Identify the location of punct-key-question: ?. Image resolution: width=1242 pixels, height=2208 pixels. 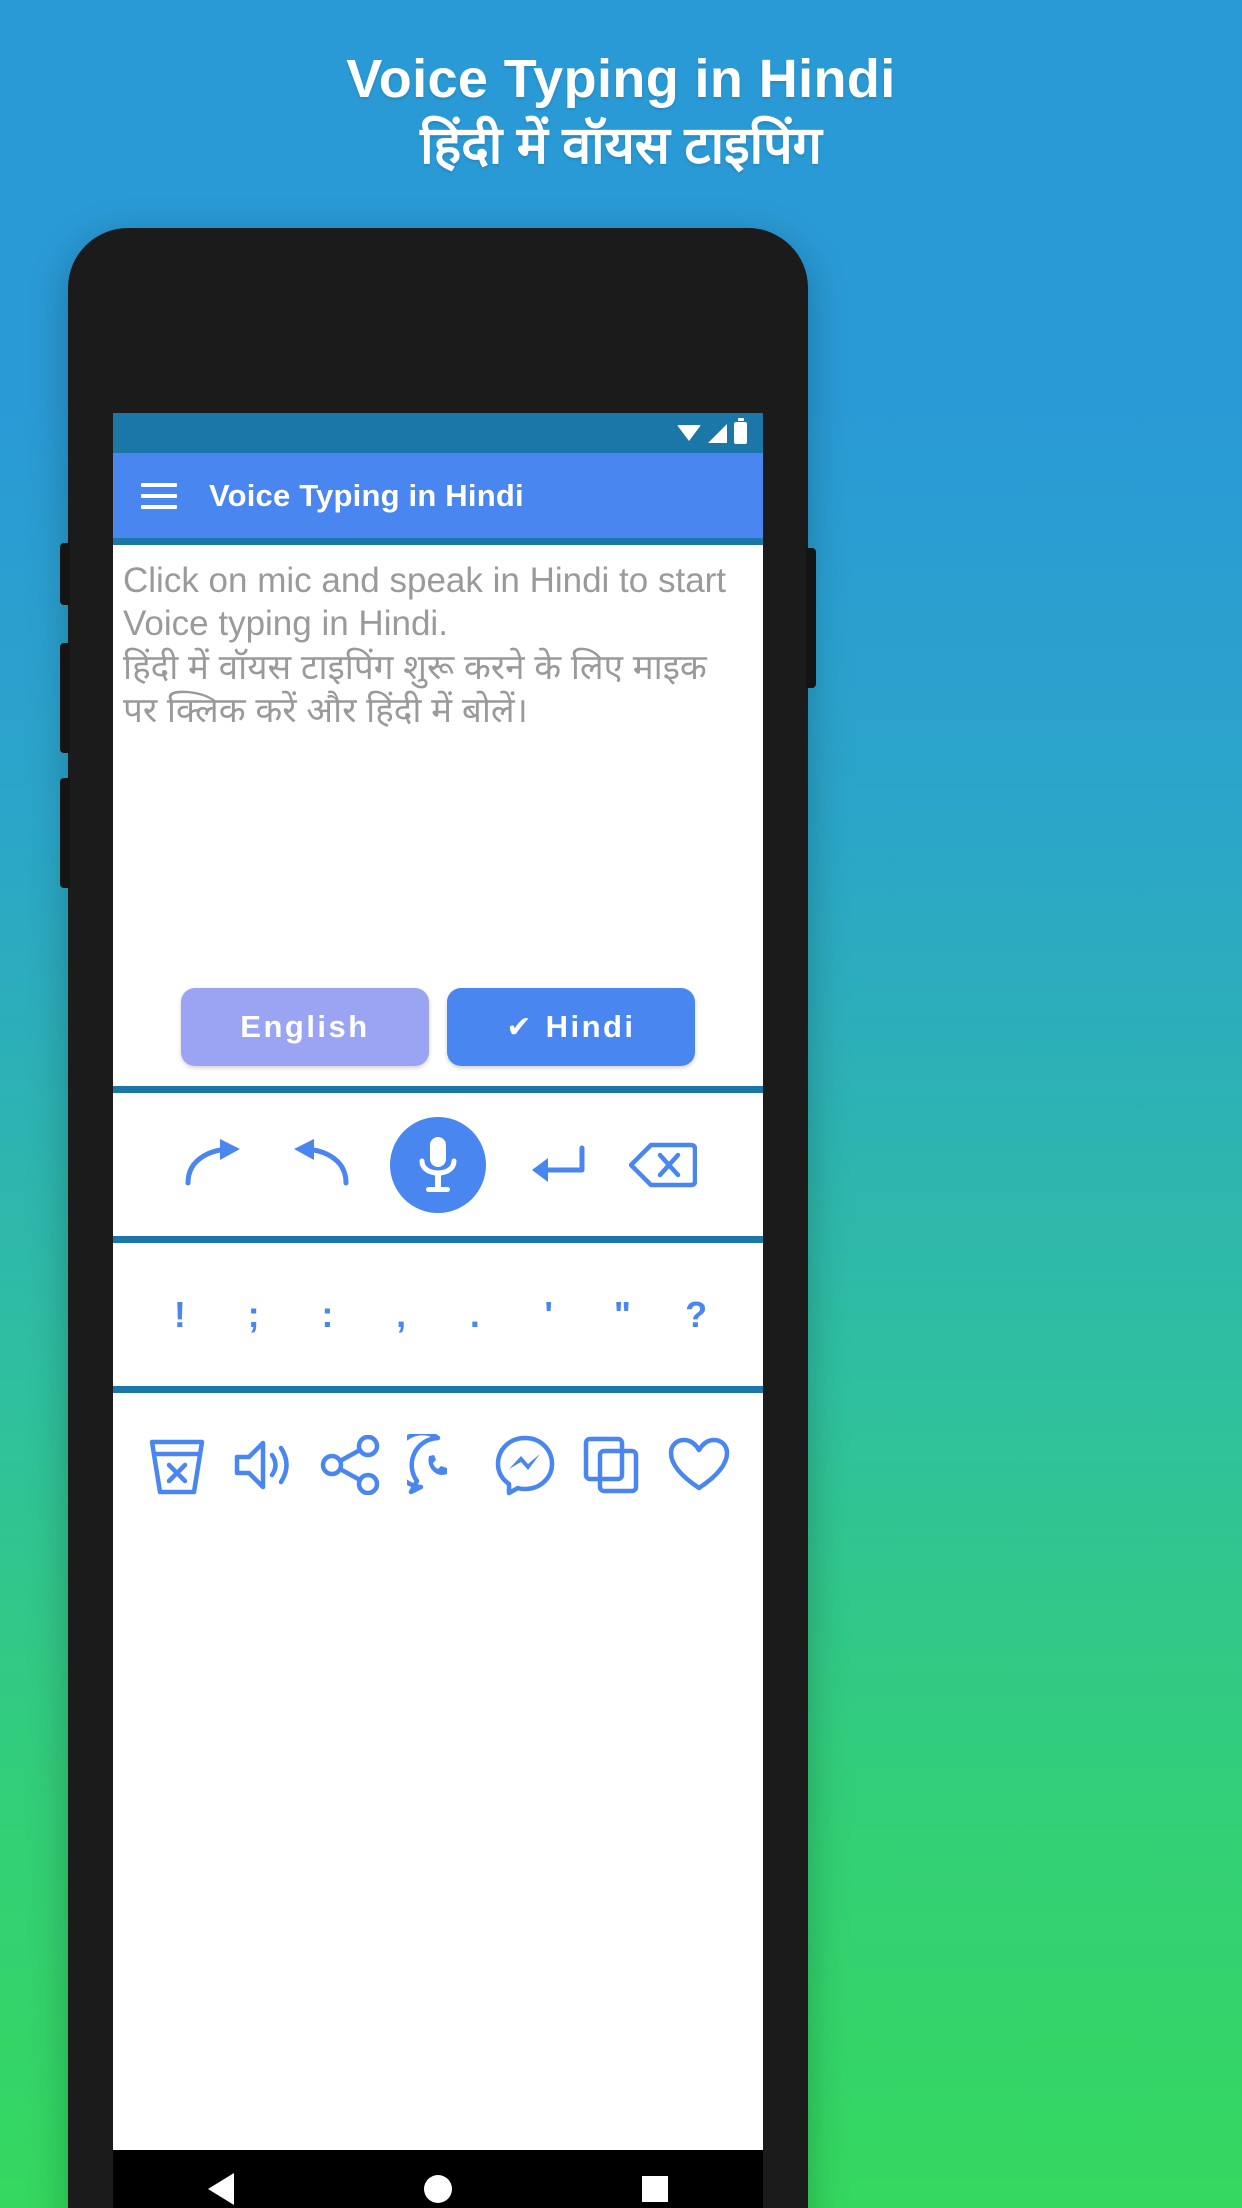
(696, 1315).